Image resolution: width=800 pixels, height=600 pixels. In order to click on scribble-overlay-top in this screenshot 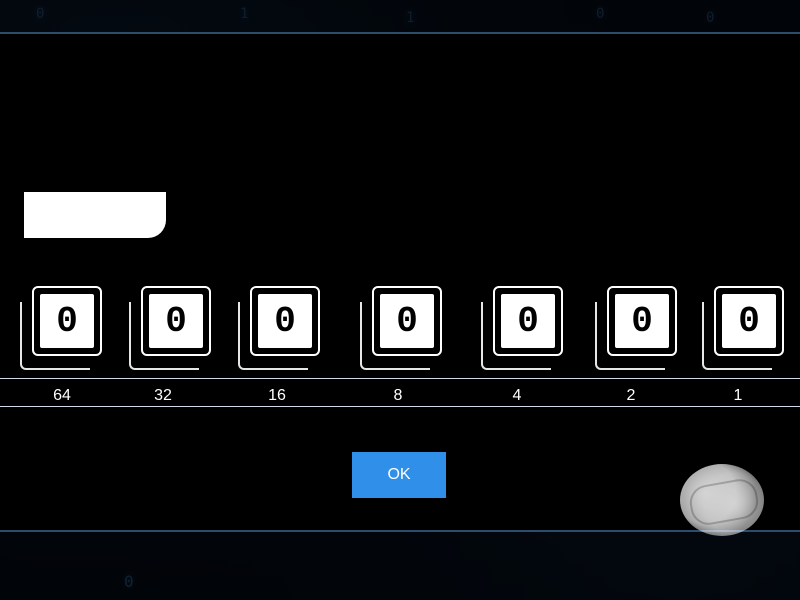, I will do `click(400, 16)`.